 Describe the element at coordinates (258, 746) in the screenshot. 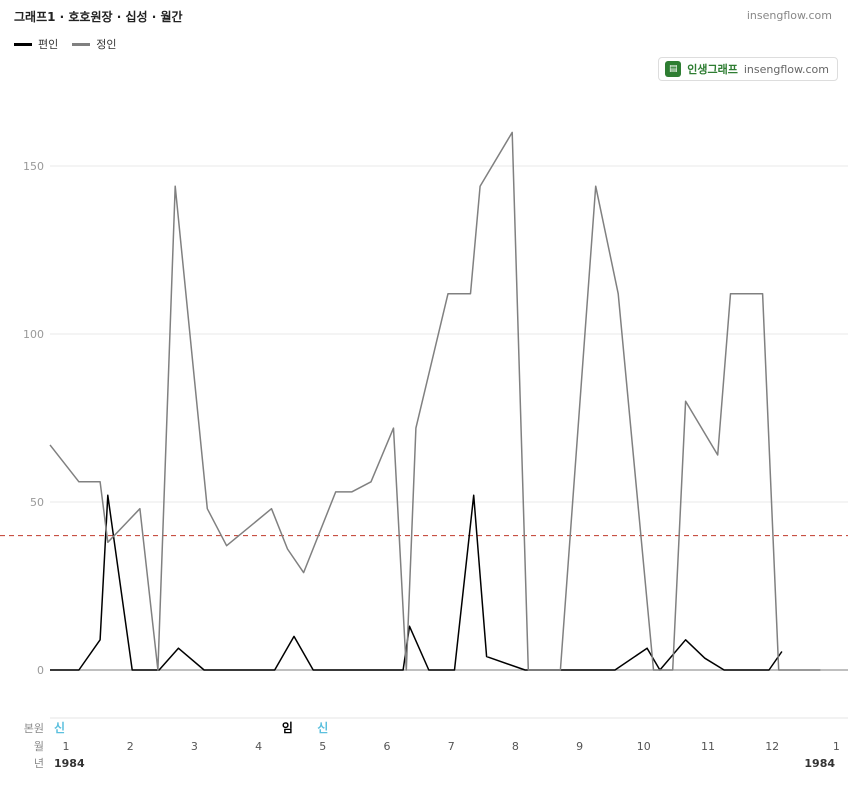

I see `x-tick-label-month-3: 4` at that location.